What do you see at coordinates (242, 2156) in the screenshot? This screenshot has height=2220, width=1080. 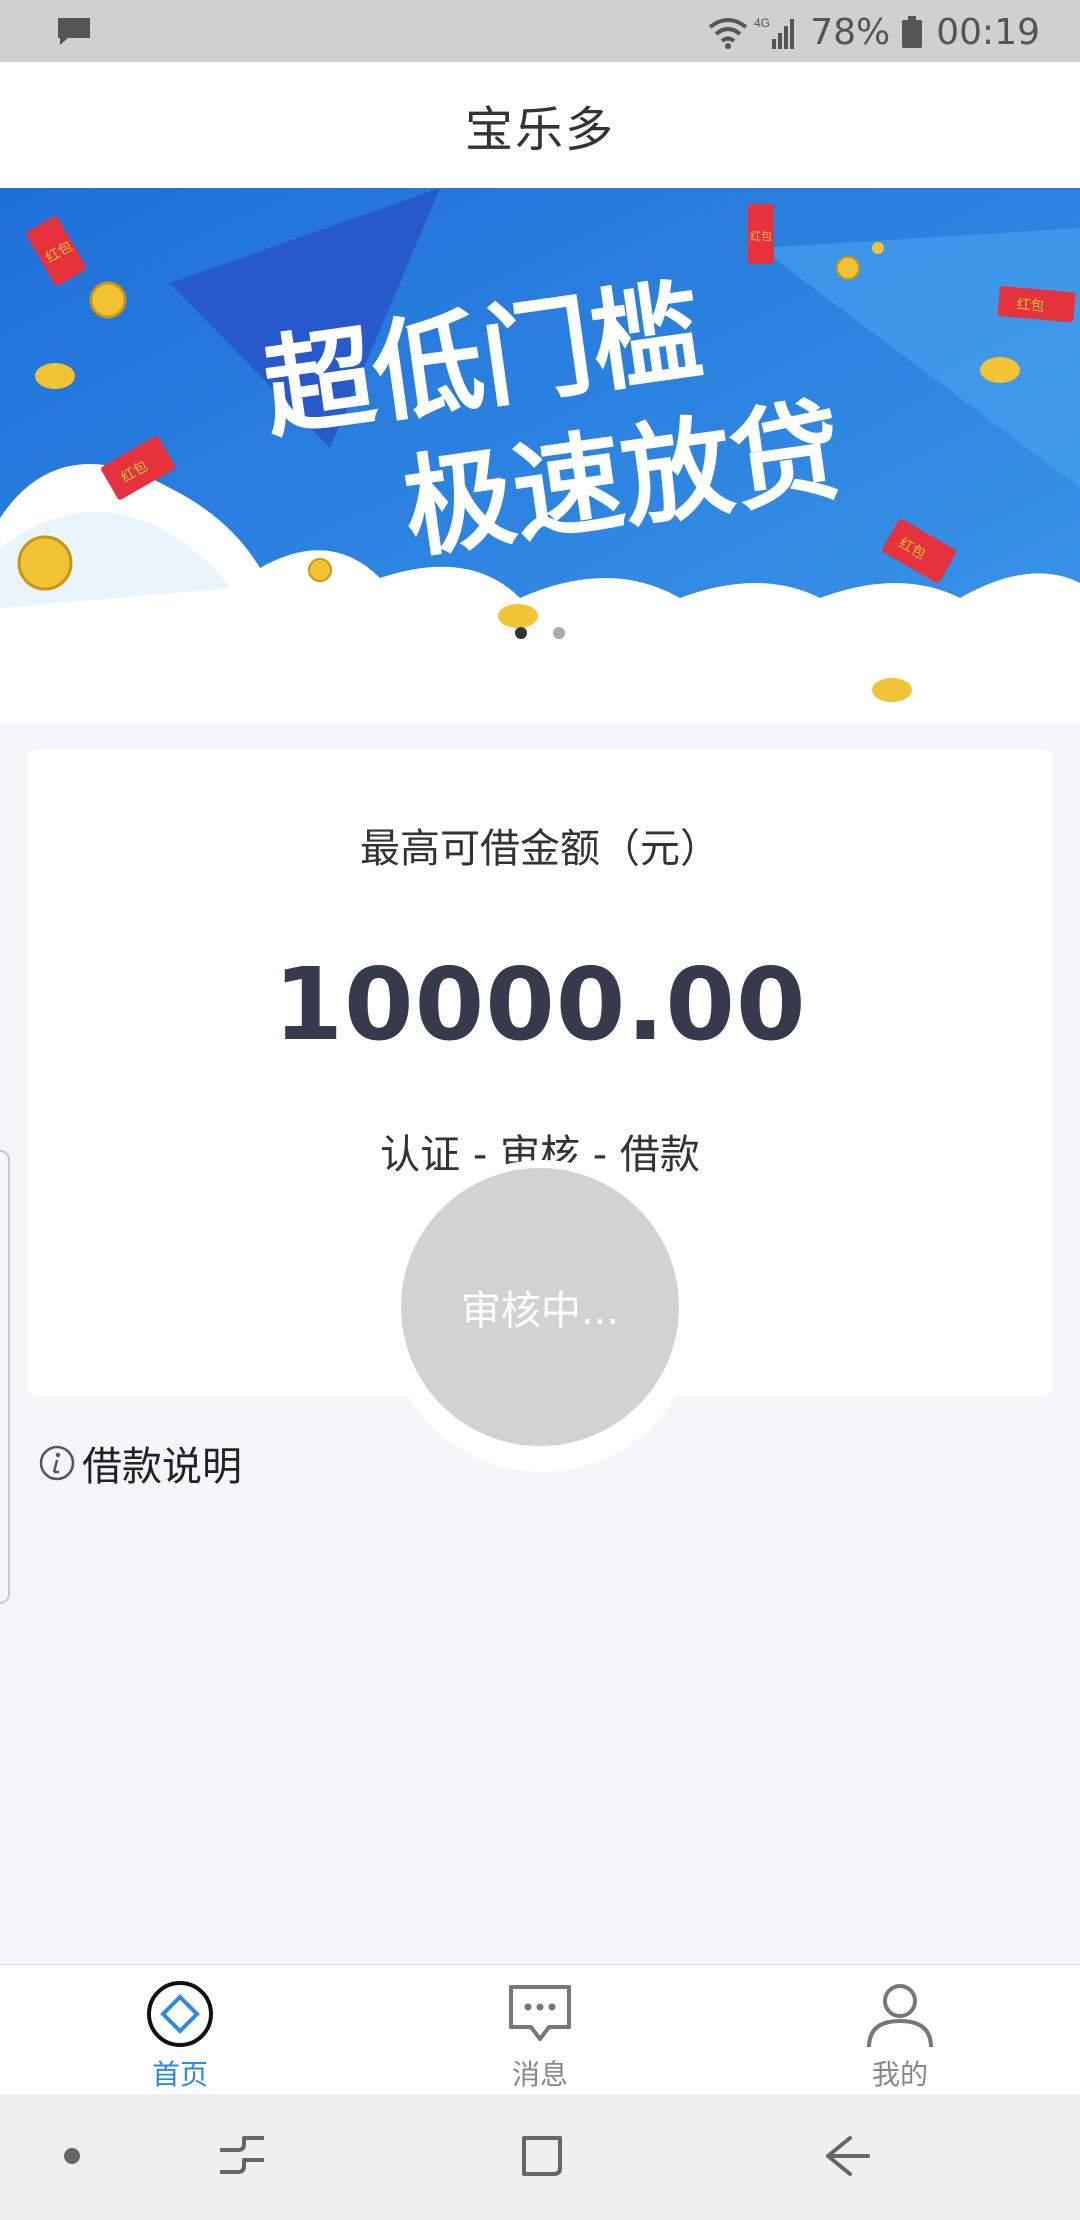 I see `recent-apps-icon` at bounding box center [242, 2156].